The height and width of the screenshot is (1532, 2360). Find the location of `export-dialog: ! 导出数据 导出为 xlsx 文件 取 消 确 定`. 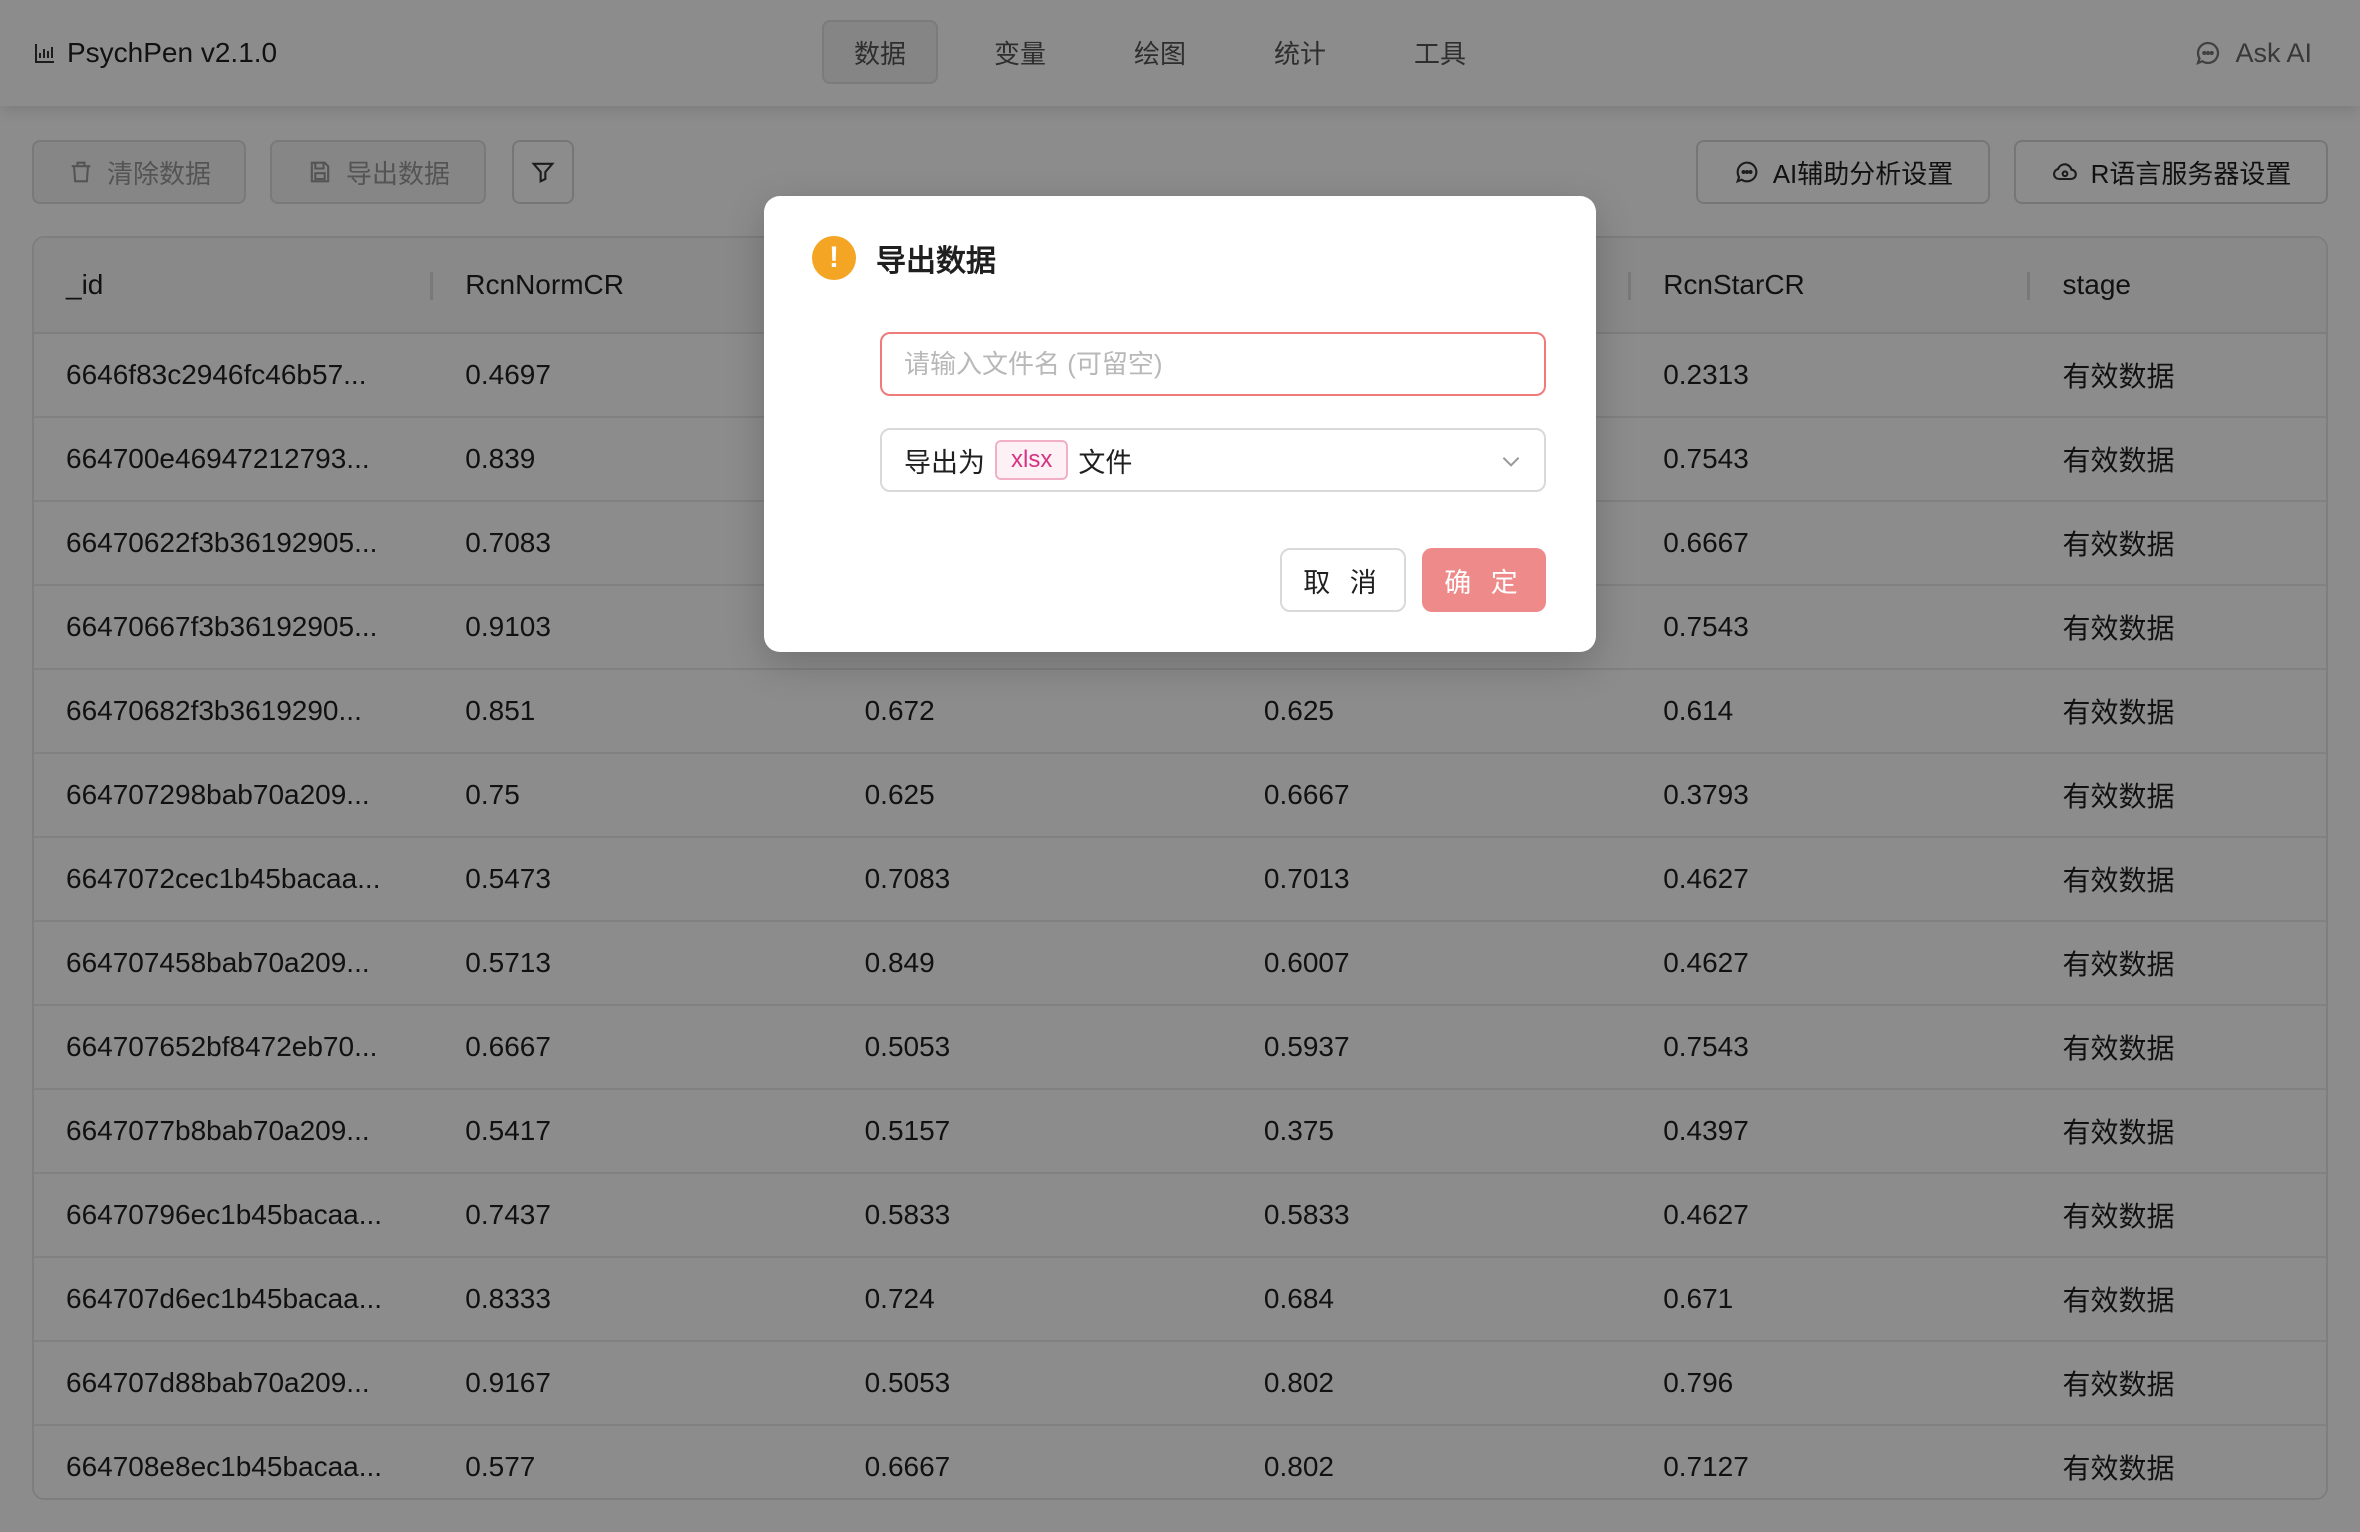

export-dialog: ! 导出数据 导出为 xlsx 文件 取 消 确 定 is located at coordinates (1180, 424).